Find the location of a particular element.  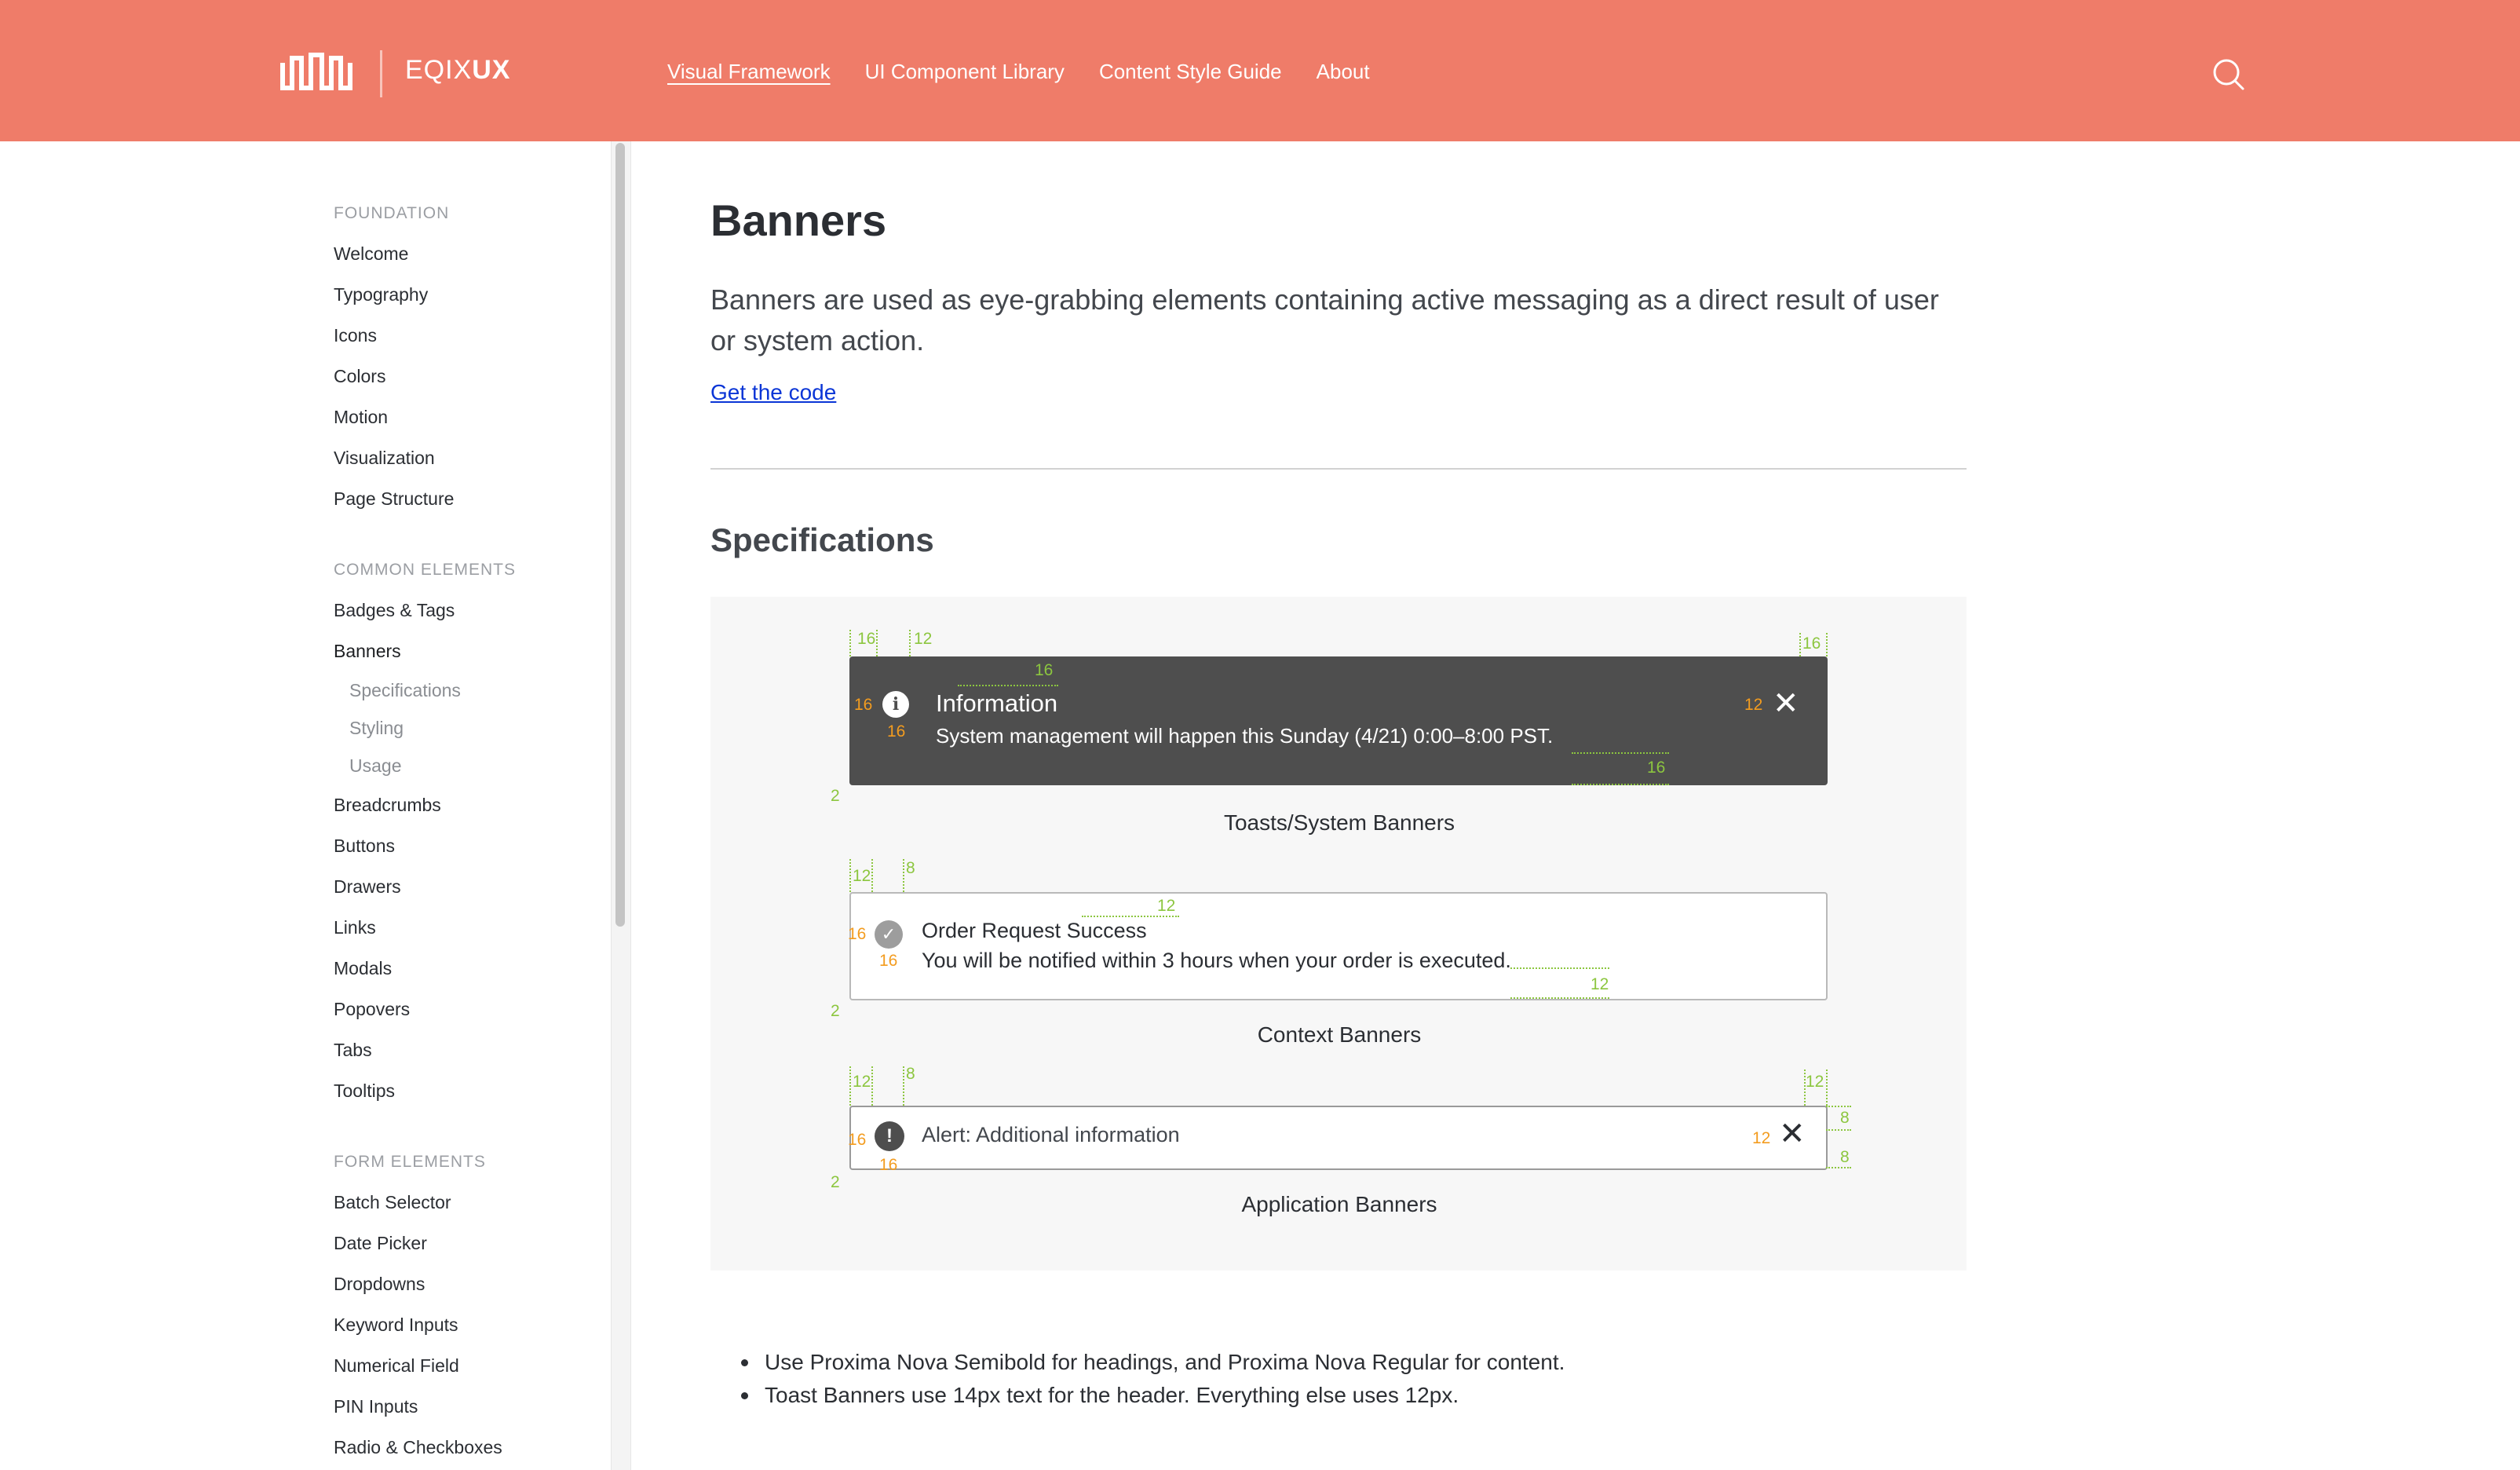

sidebar-item-badges-tags: Badges & Tags is located at coordinates (394, 610).